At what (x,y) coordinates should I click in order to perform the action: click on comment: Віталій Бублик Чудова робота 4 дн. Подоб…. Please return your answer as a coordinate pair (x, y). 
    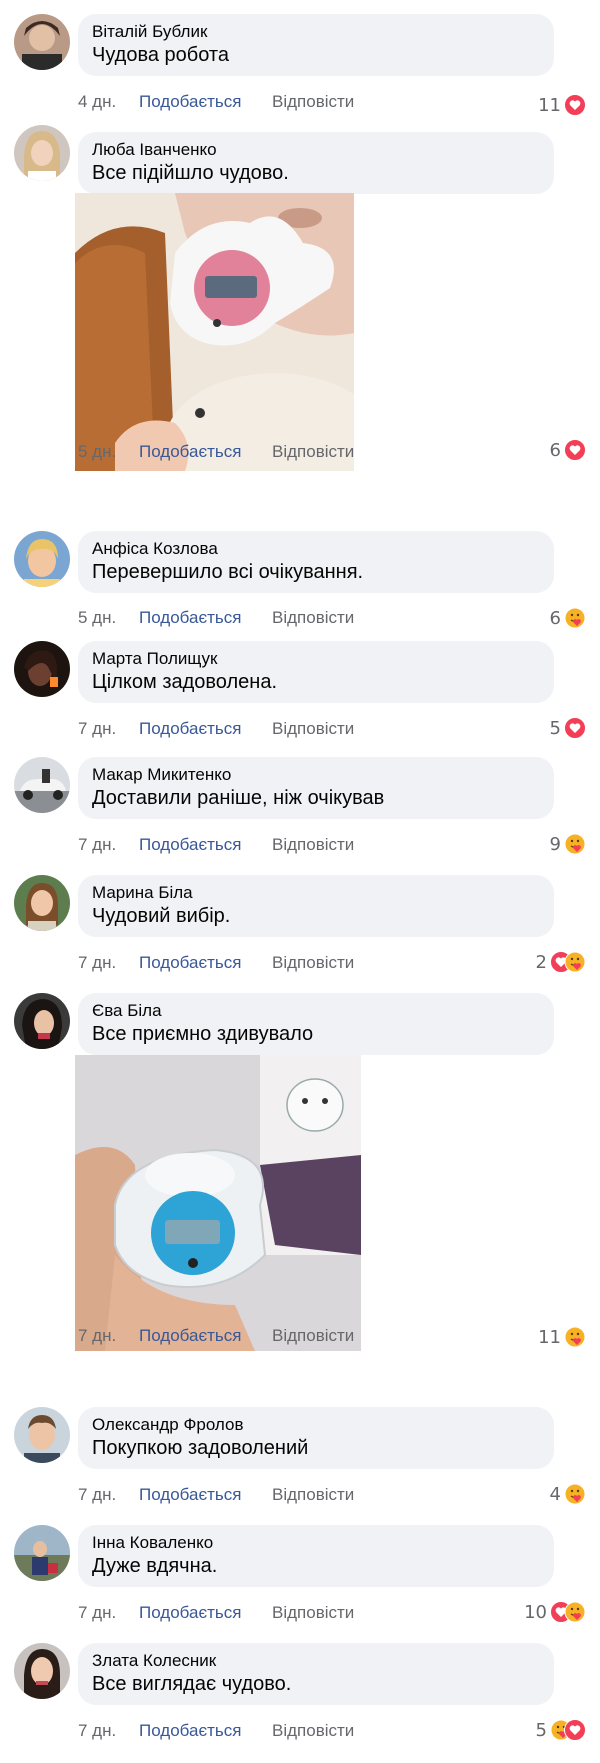
    Looking at the image, I should click on (300, 62).